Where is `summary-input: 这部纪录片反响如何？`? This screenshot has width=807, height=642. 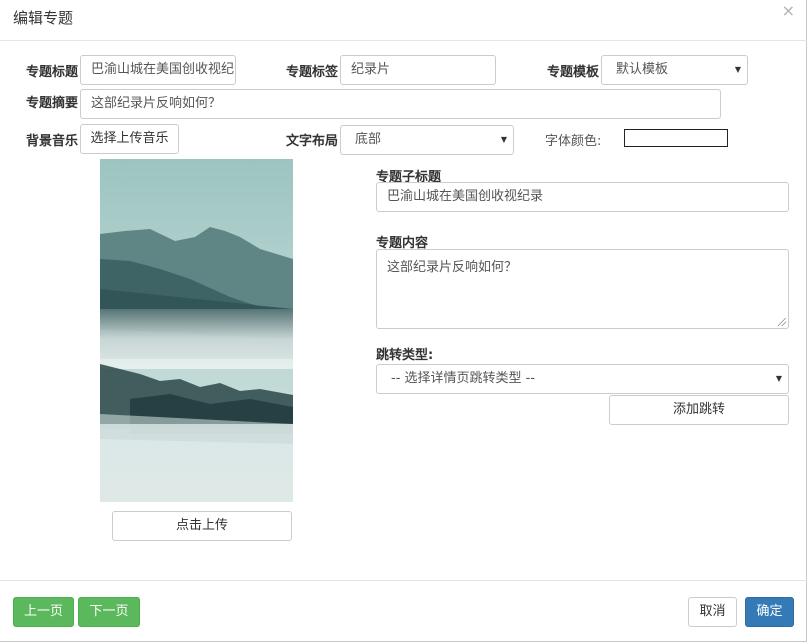
summary-input: 这部纪录片反响如何？ is located at coordinates (400, 104).